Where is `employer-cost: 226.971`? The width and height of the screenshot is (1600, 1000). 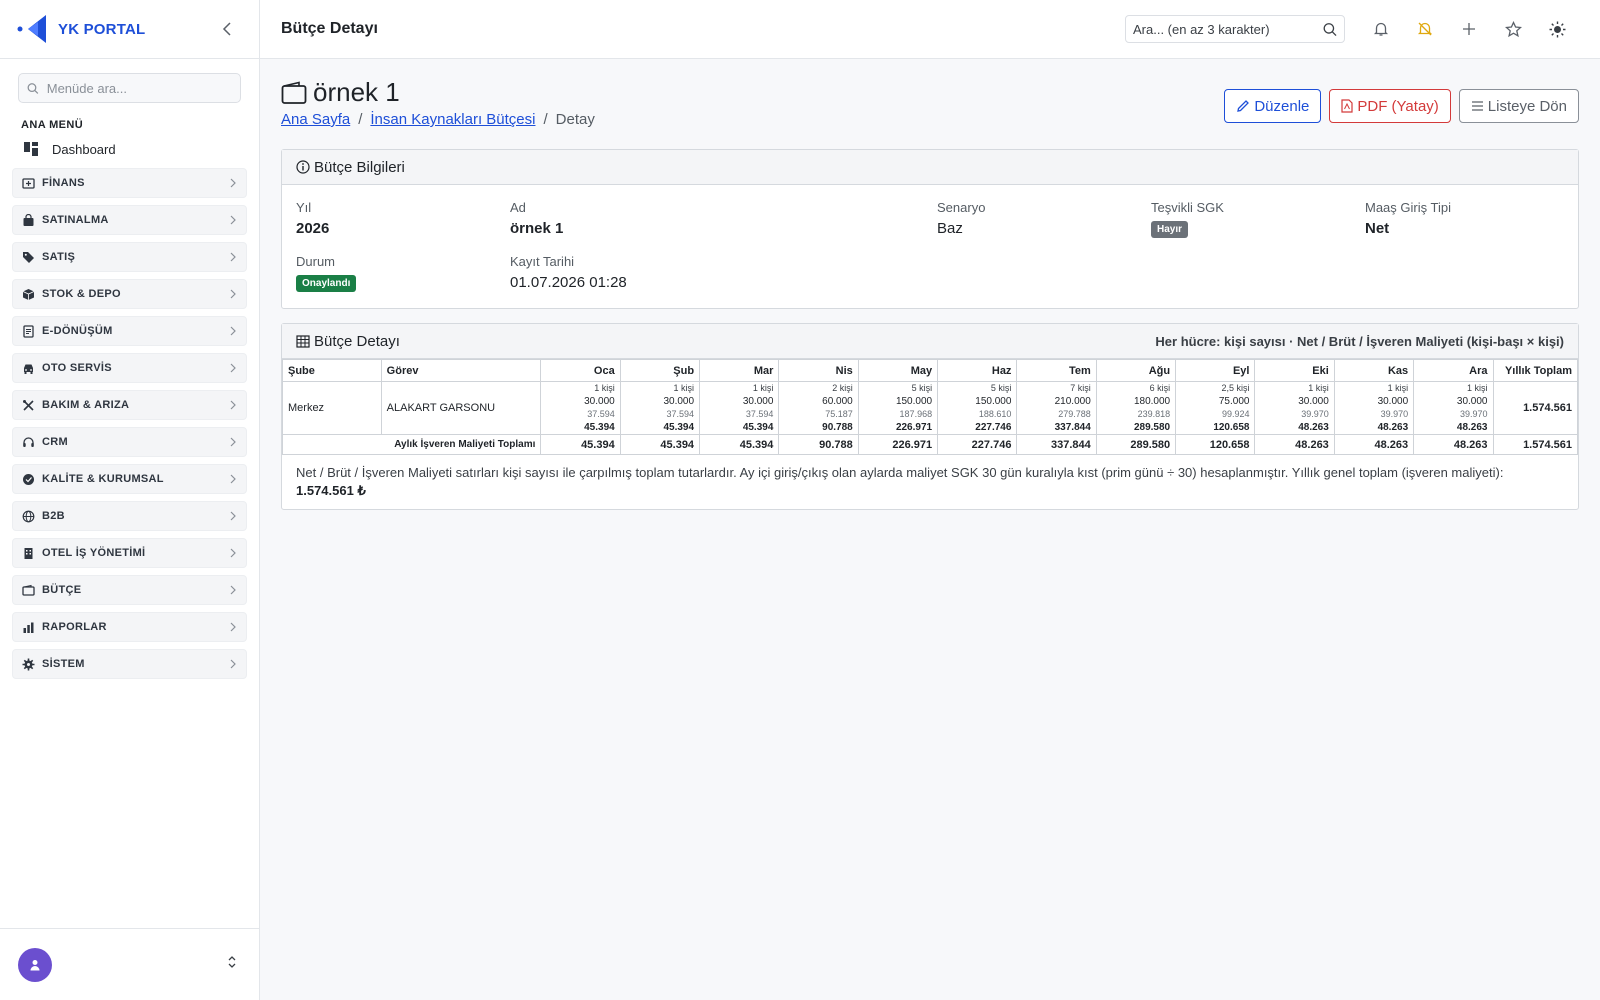
employer-cost: 226.971 is located at coordinates (914, 427).